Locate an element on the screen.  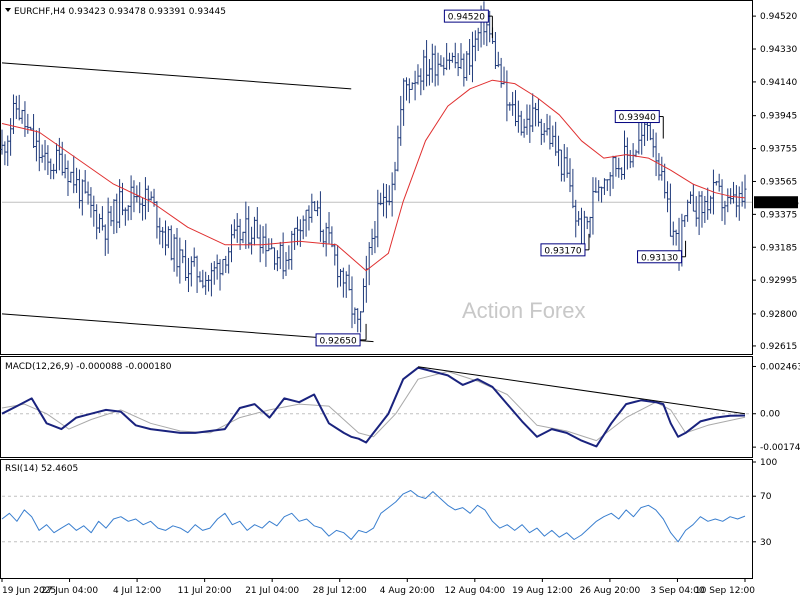
x-axis-label: 4 Aug 20:00 is located at coordinates (407, 591).